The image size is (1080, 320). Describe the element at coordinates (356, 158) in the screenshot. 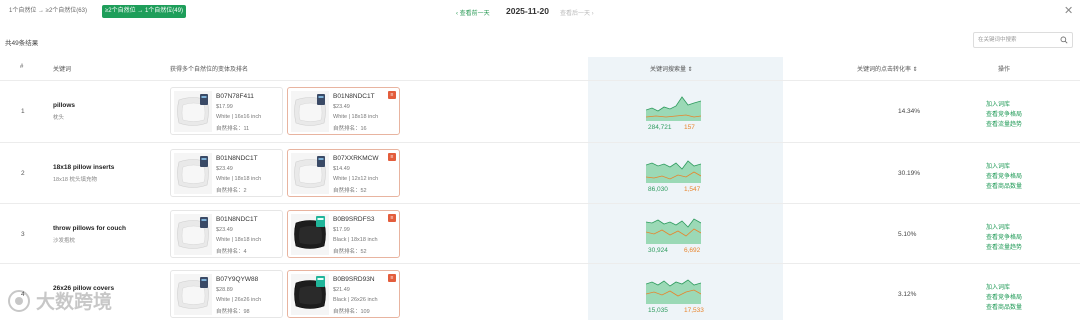

I see `product-asin: B07XXRKMCW` at that location.